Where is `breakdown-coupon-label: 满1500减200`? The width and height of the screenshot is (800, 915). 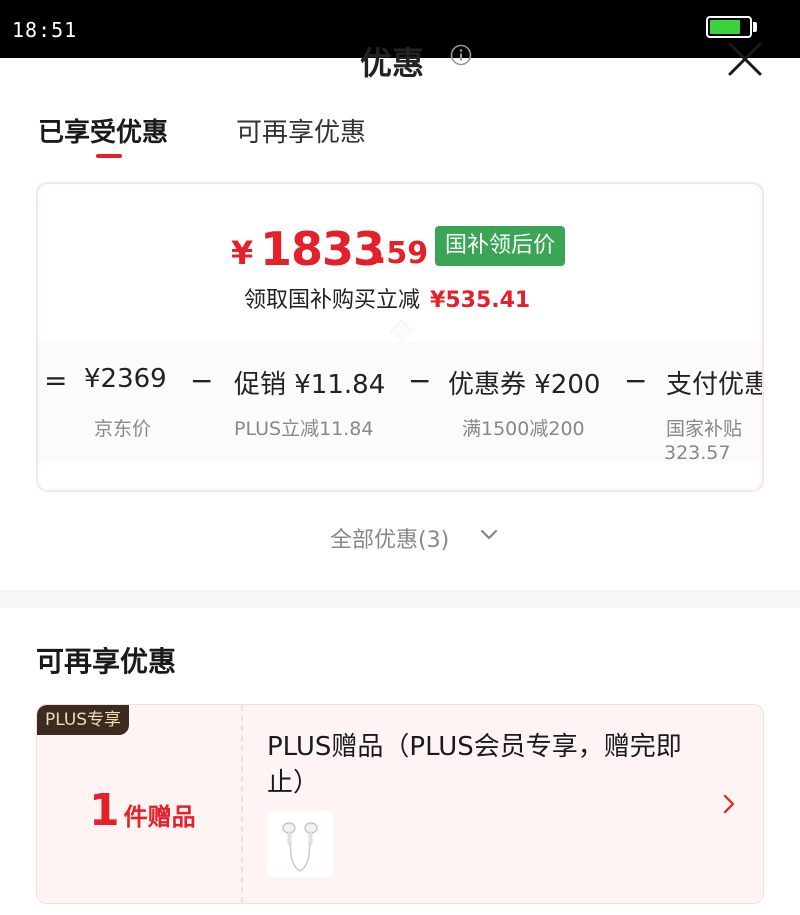
breakdown-coupon-label: 满1500减200 is located at coordinates (523, 429).